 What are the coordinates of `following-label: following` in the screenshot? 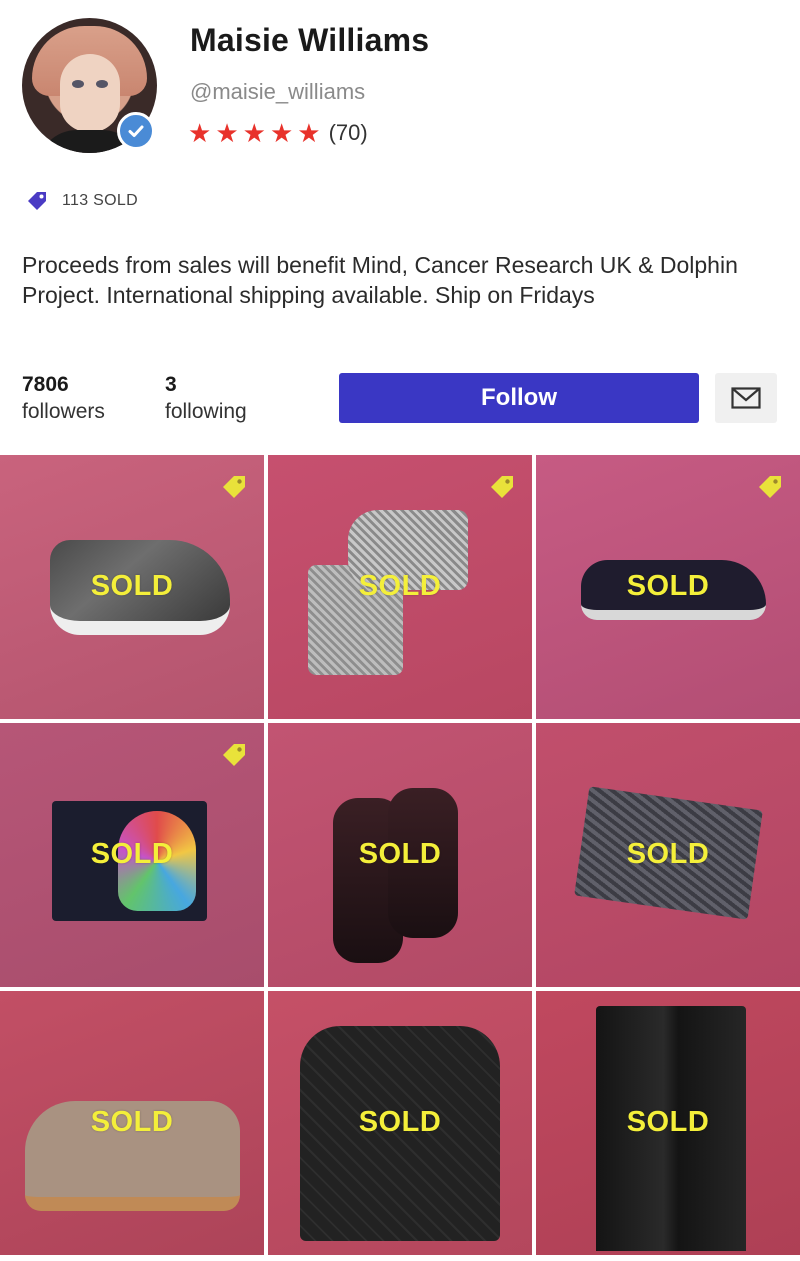 It's located at (206, 411).